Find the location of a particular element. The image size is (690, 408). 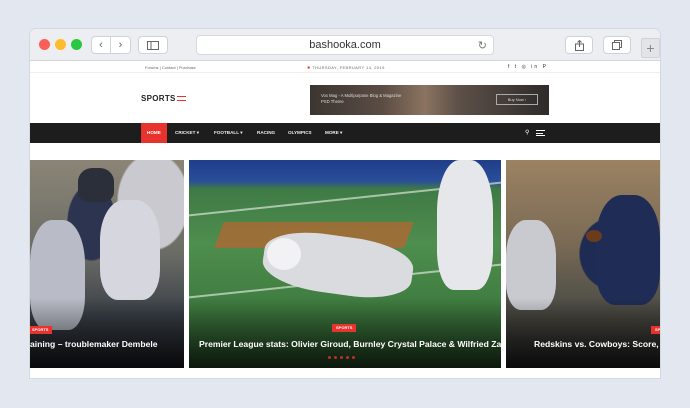

share-button is located at coordinates (579, 45).